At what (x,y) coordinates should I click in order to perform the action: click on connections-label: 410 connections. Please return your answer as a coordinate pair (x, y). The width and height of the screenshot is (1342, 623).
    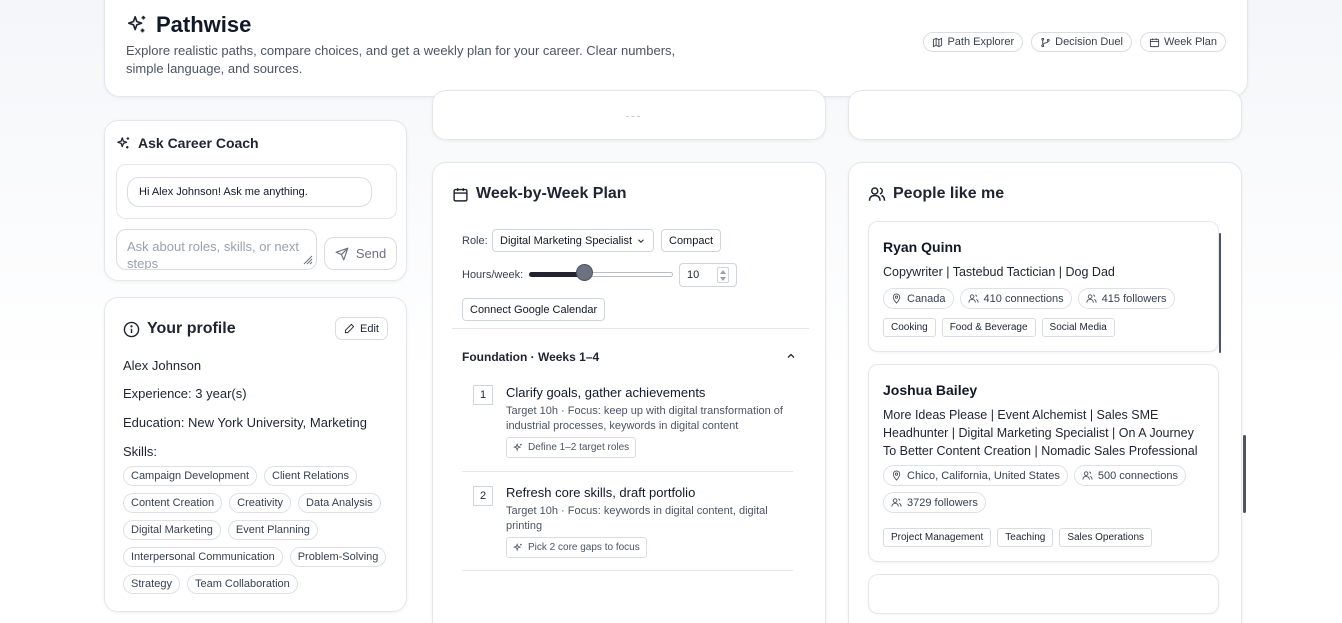
    Looking at the image, I should click on (1023, 298).